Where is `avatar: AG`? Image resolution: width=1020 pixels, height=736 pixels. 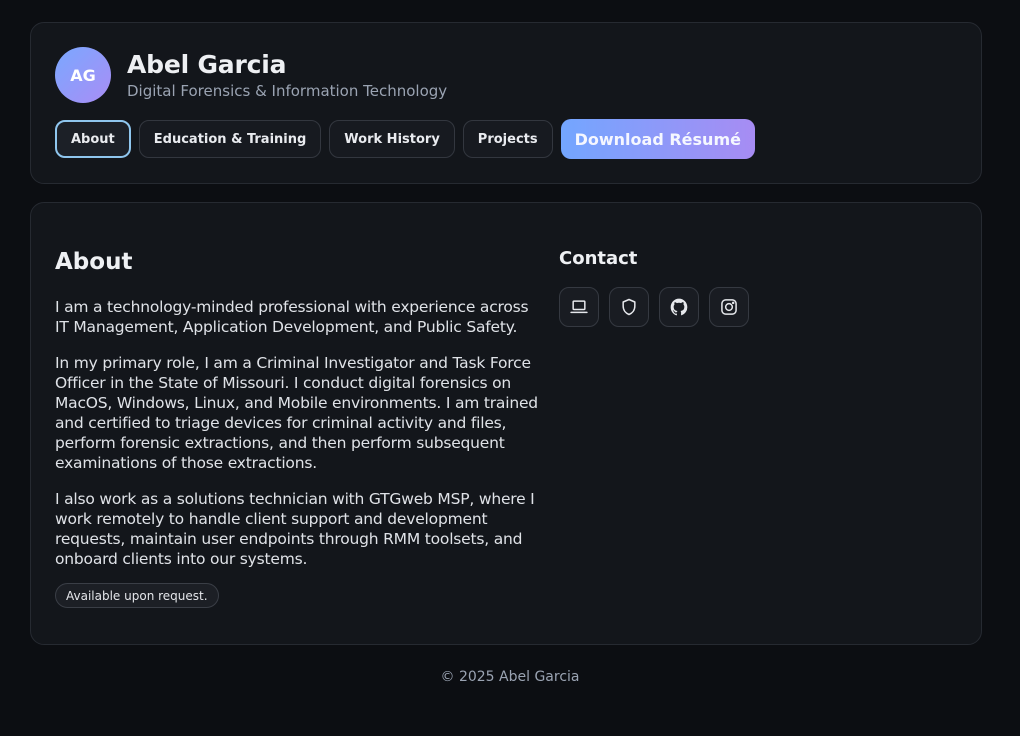 avatar: AG is located at coordinates (83, 75).